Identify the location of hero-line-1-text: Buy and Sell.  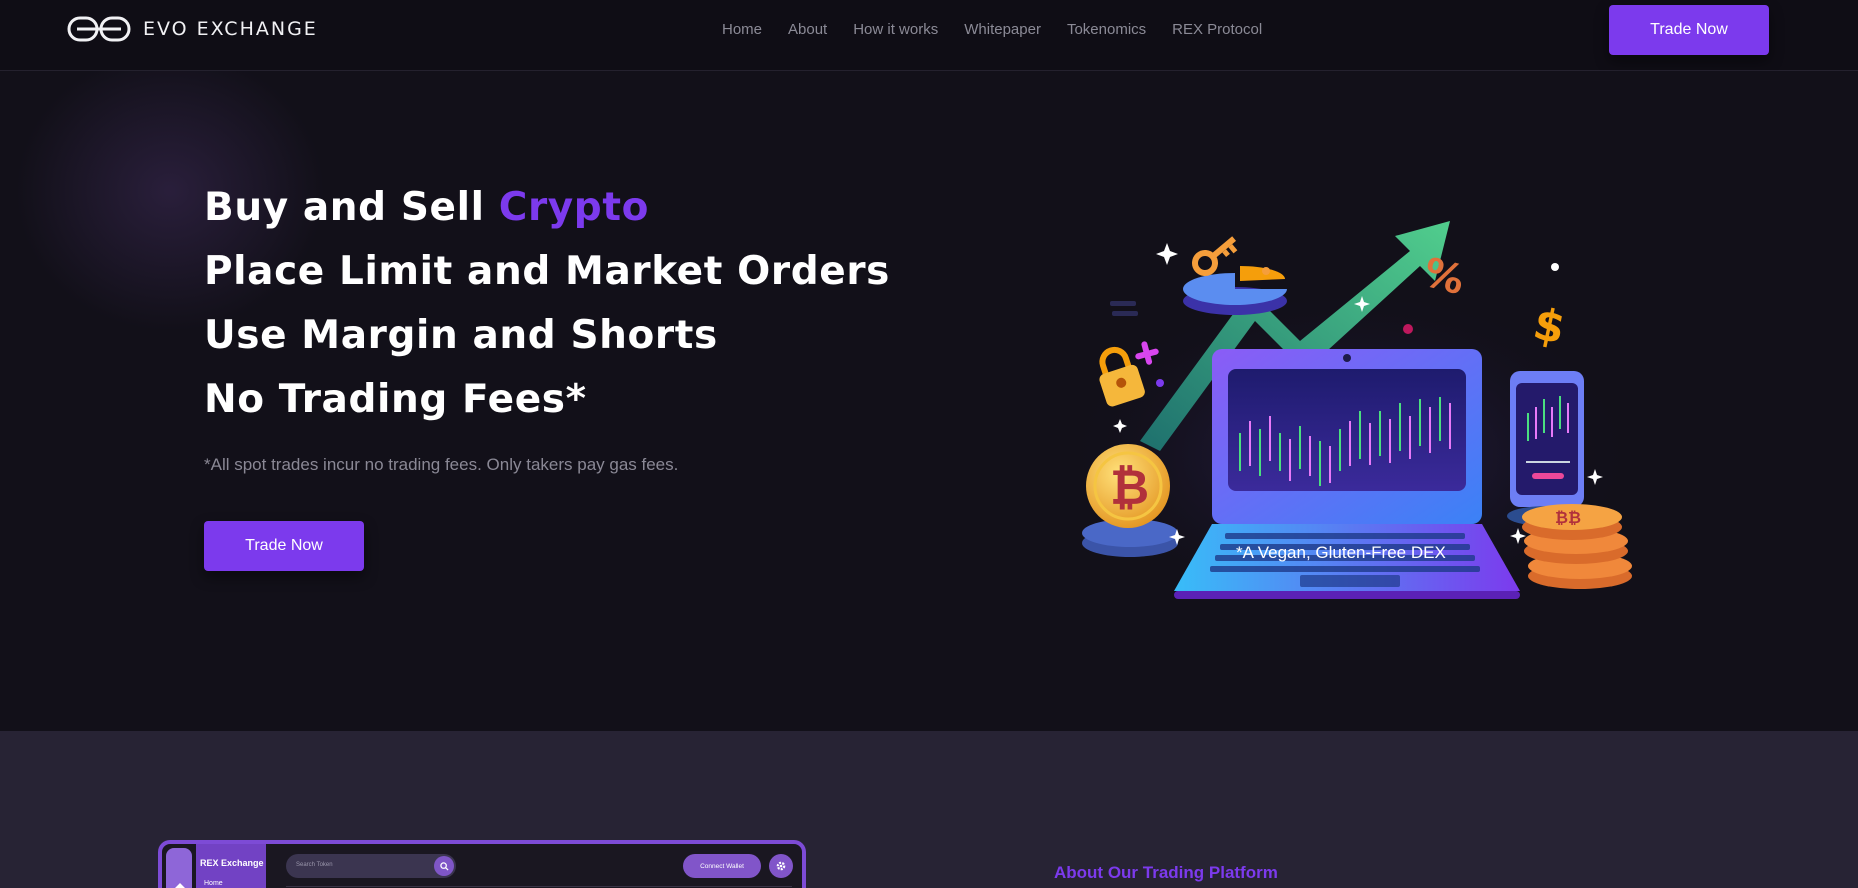
(351, 207).